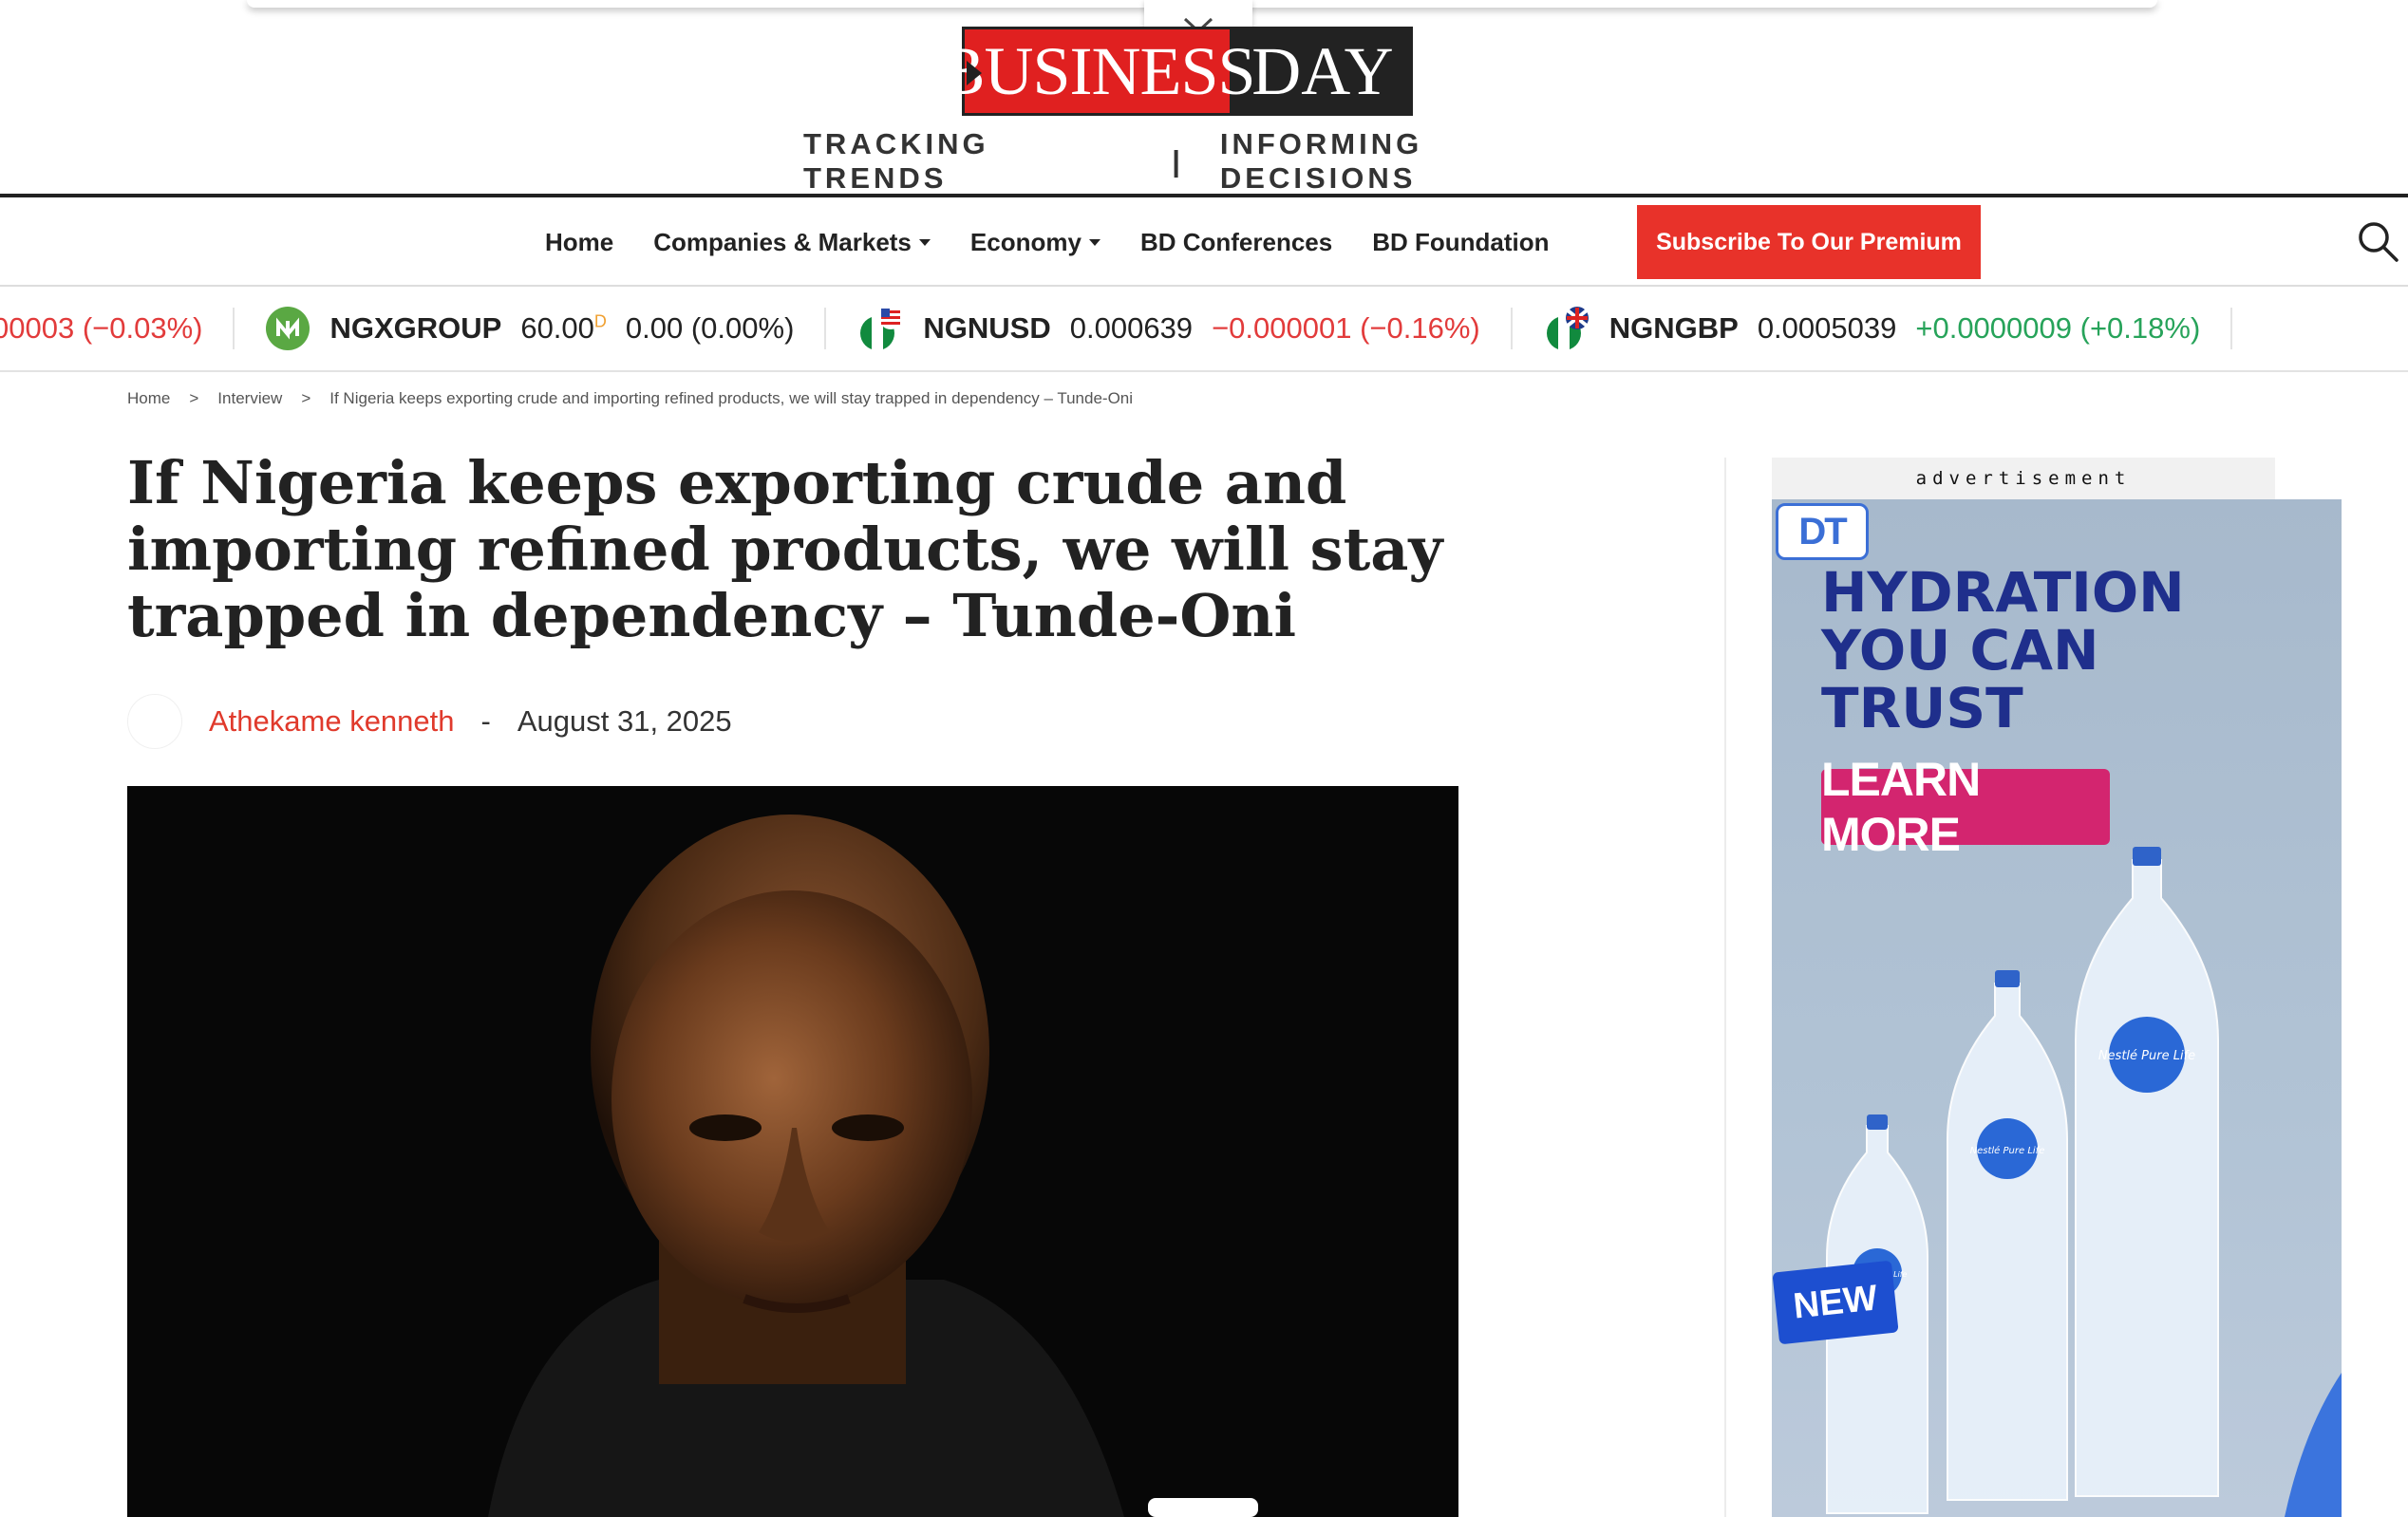  I want to click on nav-item-bd-foundation: BD Foundation, so click(1460, 242).